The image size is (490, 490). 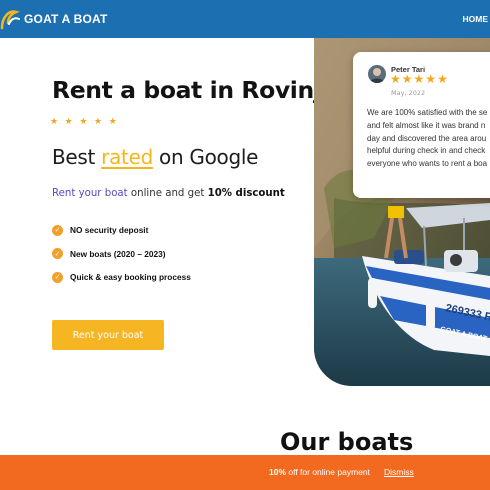 What do you see at coordinates (109, 230) in the screenshot?
I see `feature-text: NO security deposit` at bounding box center [109, 230].